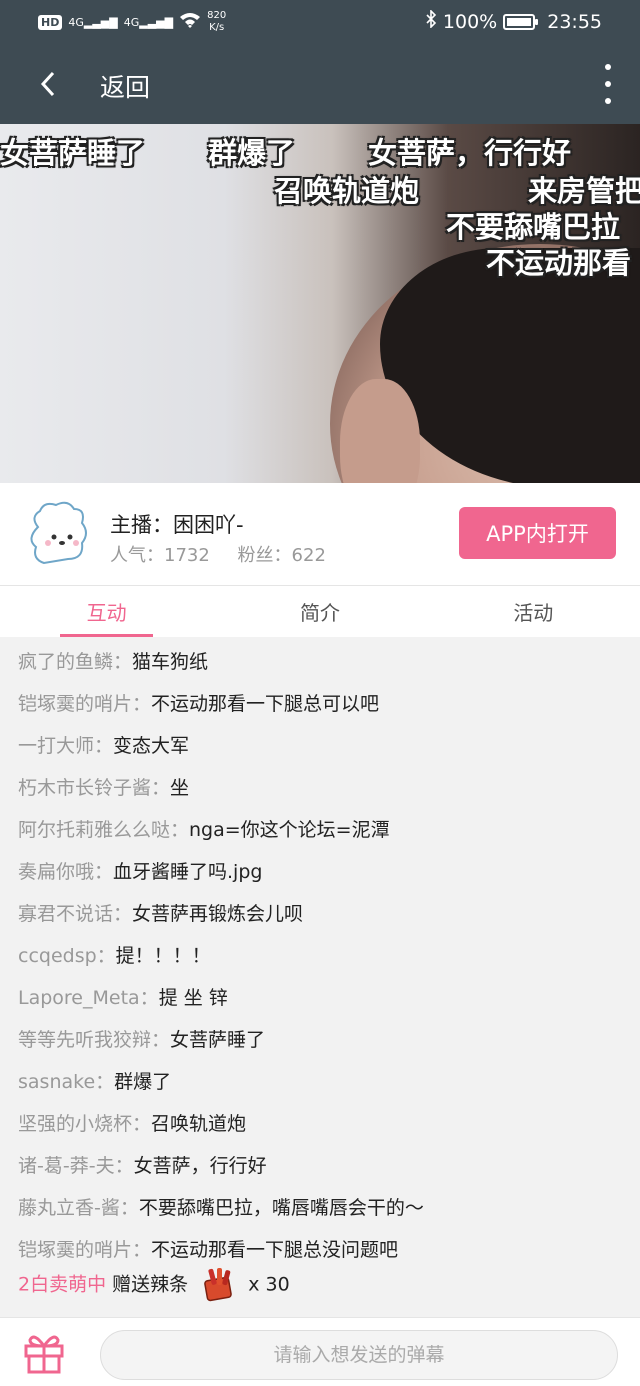 Image resolution: width=640 pixels, height=1386 pixels. What do you see at coordinates (269, 1284) in the screenshot?
I see `gift-count: x 30` at bounding box center [269, 1284].